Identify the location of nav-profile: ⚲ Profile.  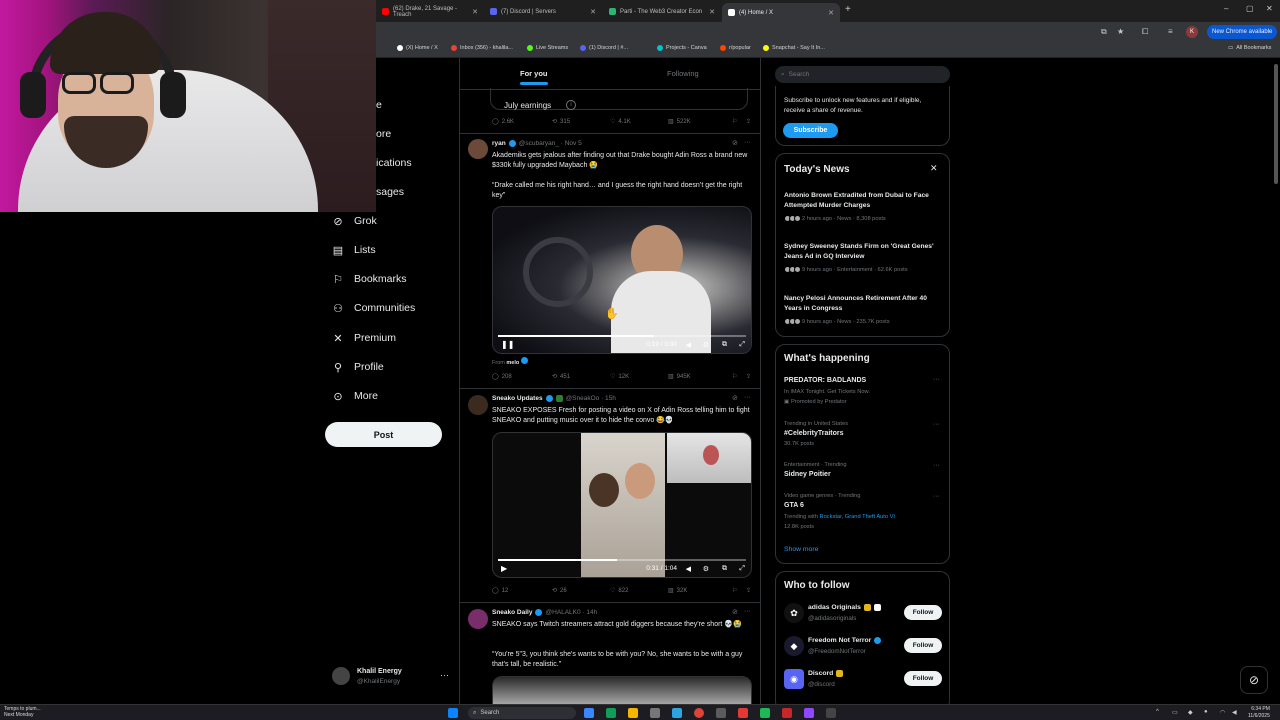
(358, 367).